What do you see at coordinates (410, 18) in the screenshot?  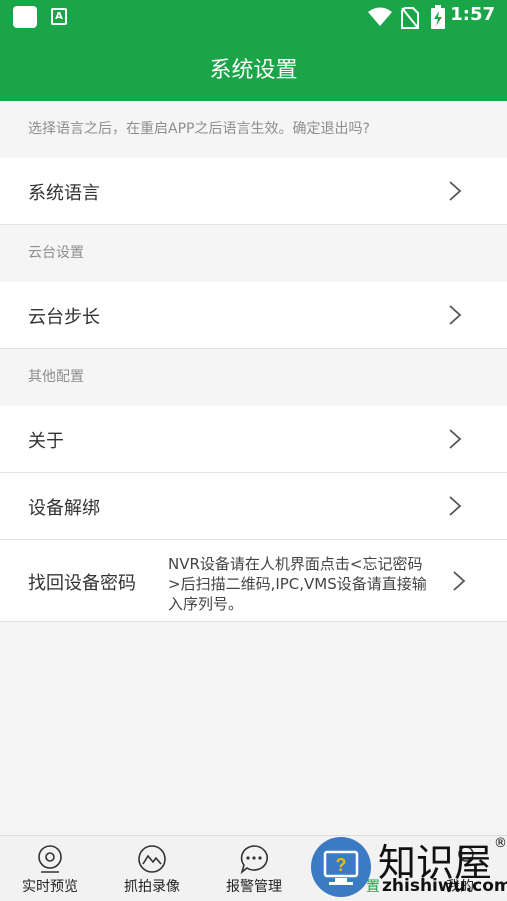 I see `no-sim-icon` at bounding box center [410, 18].